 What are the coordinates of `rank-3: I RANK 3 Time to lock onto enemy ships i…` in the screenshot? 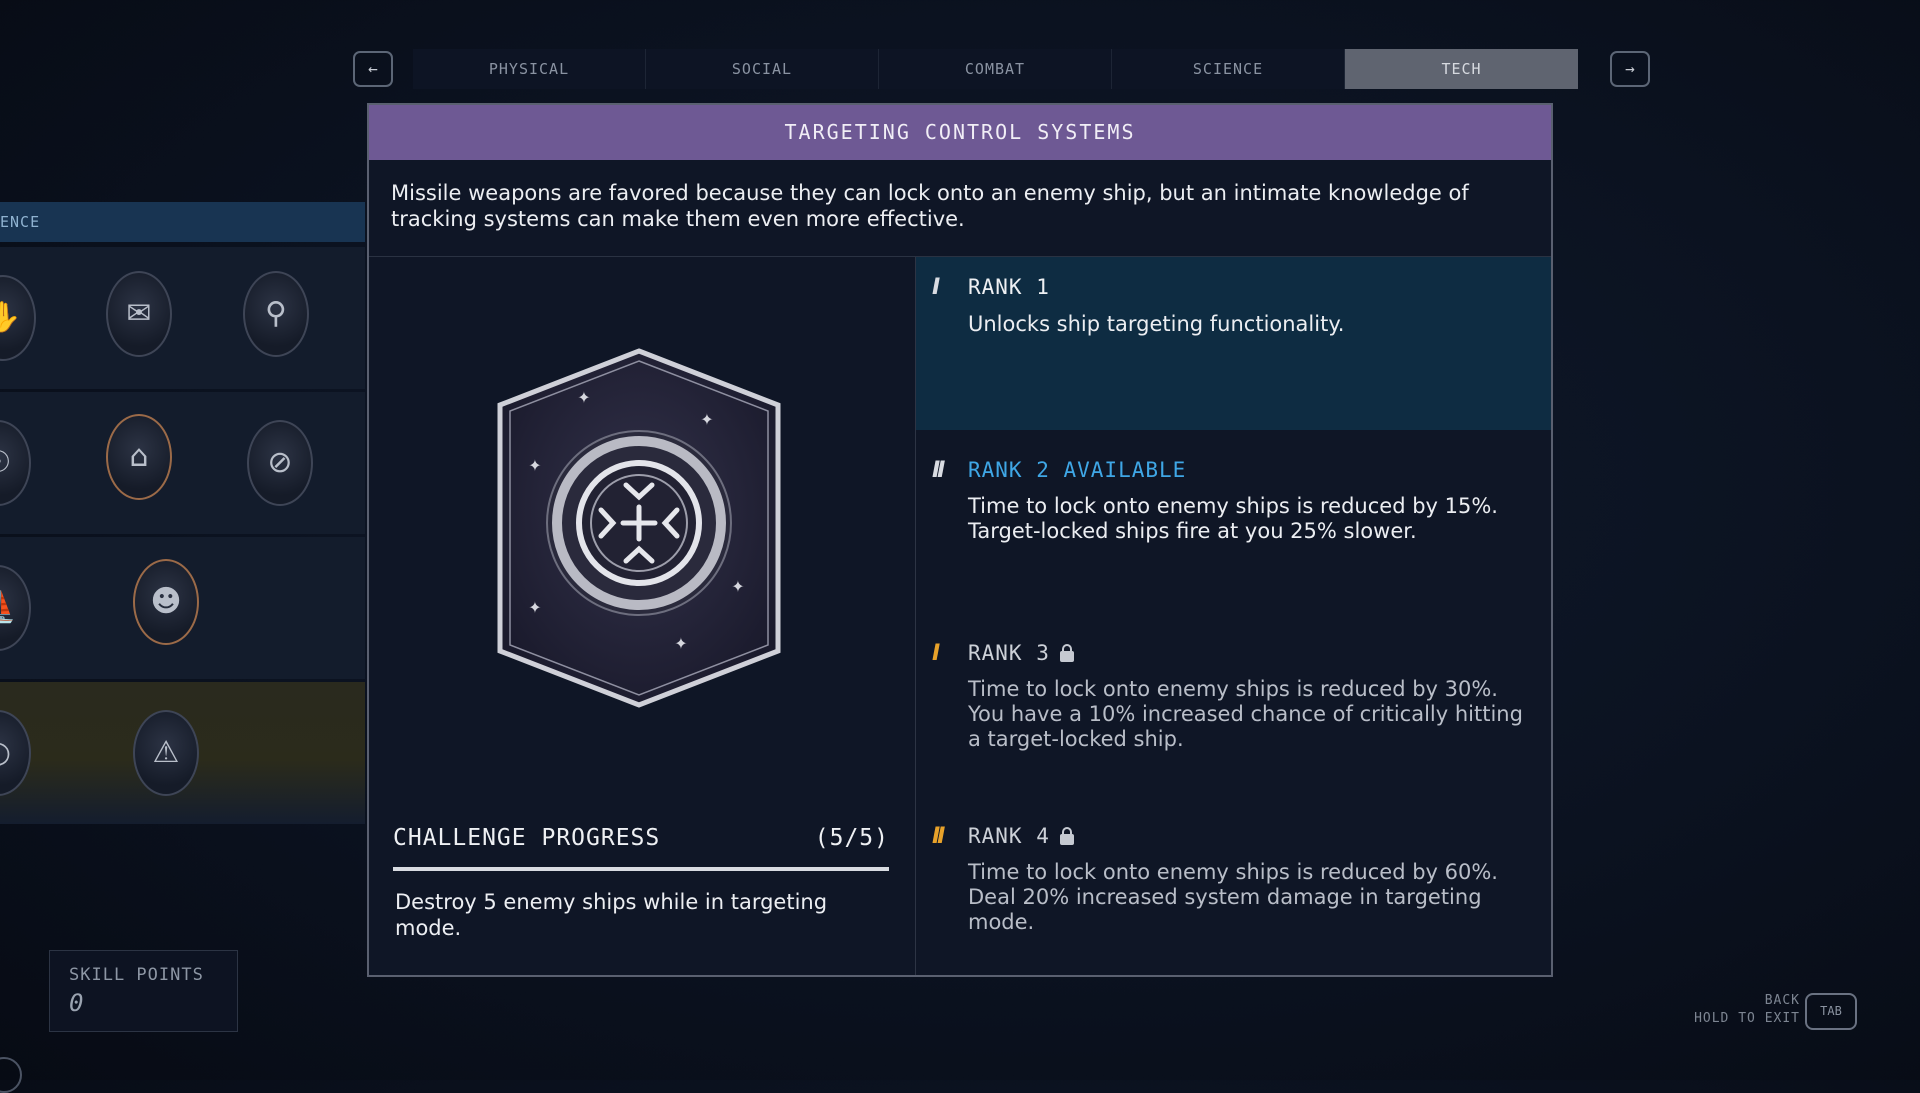 It's located at (1233, 710).